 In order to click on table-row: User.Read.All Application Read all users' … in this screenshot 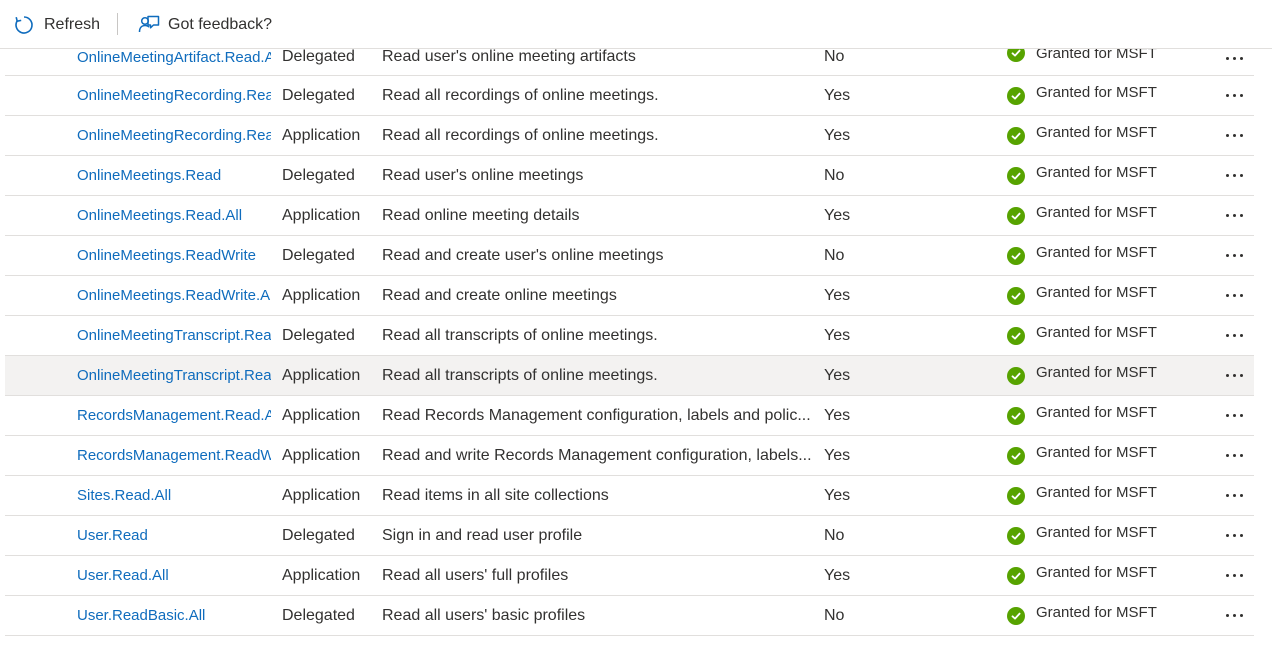, I will do `click(629, 576)`.